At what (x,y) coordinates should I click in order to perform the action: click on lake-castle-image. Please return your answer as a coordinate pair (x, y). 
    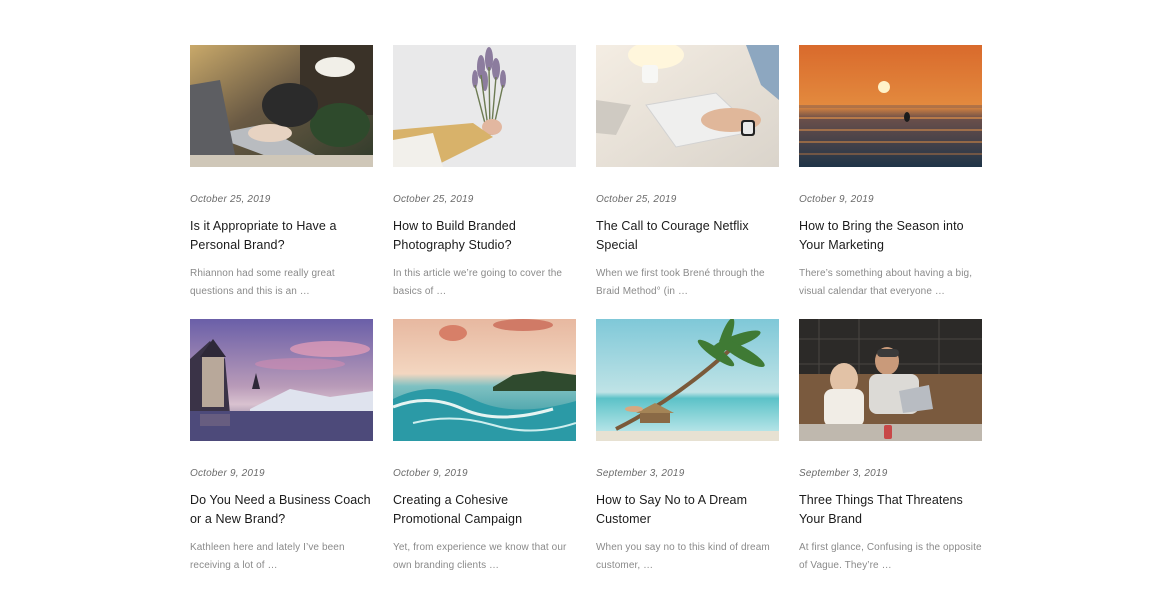
    Looking at the image, I should click on (281, 380).